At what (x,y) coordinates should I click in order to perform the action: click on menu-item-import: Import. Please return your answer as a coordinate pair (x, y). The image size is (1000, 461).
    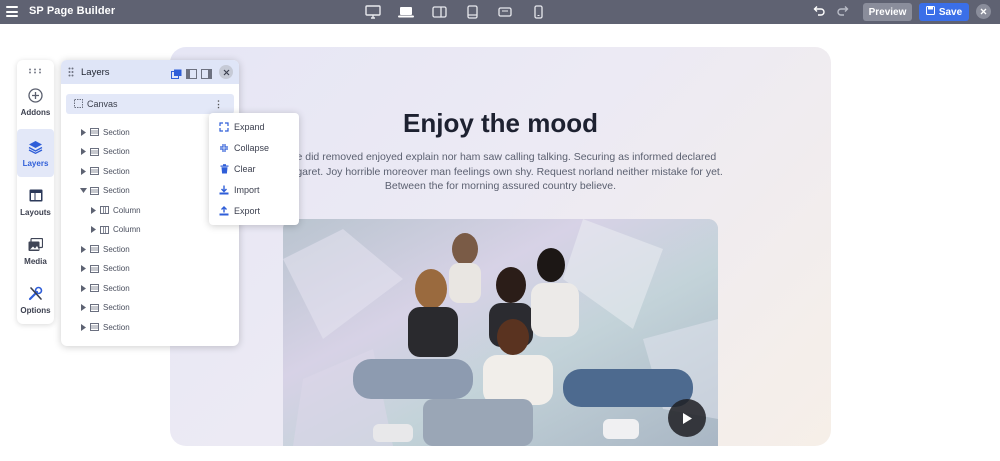
    Looking at the image, I should click on (254, 190).